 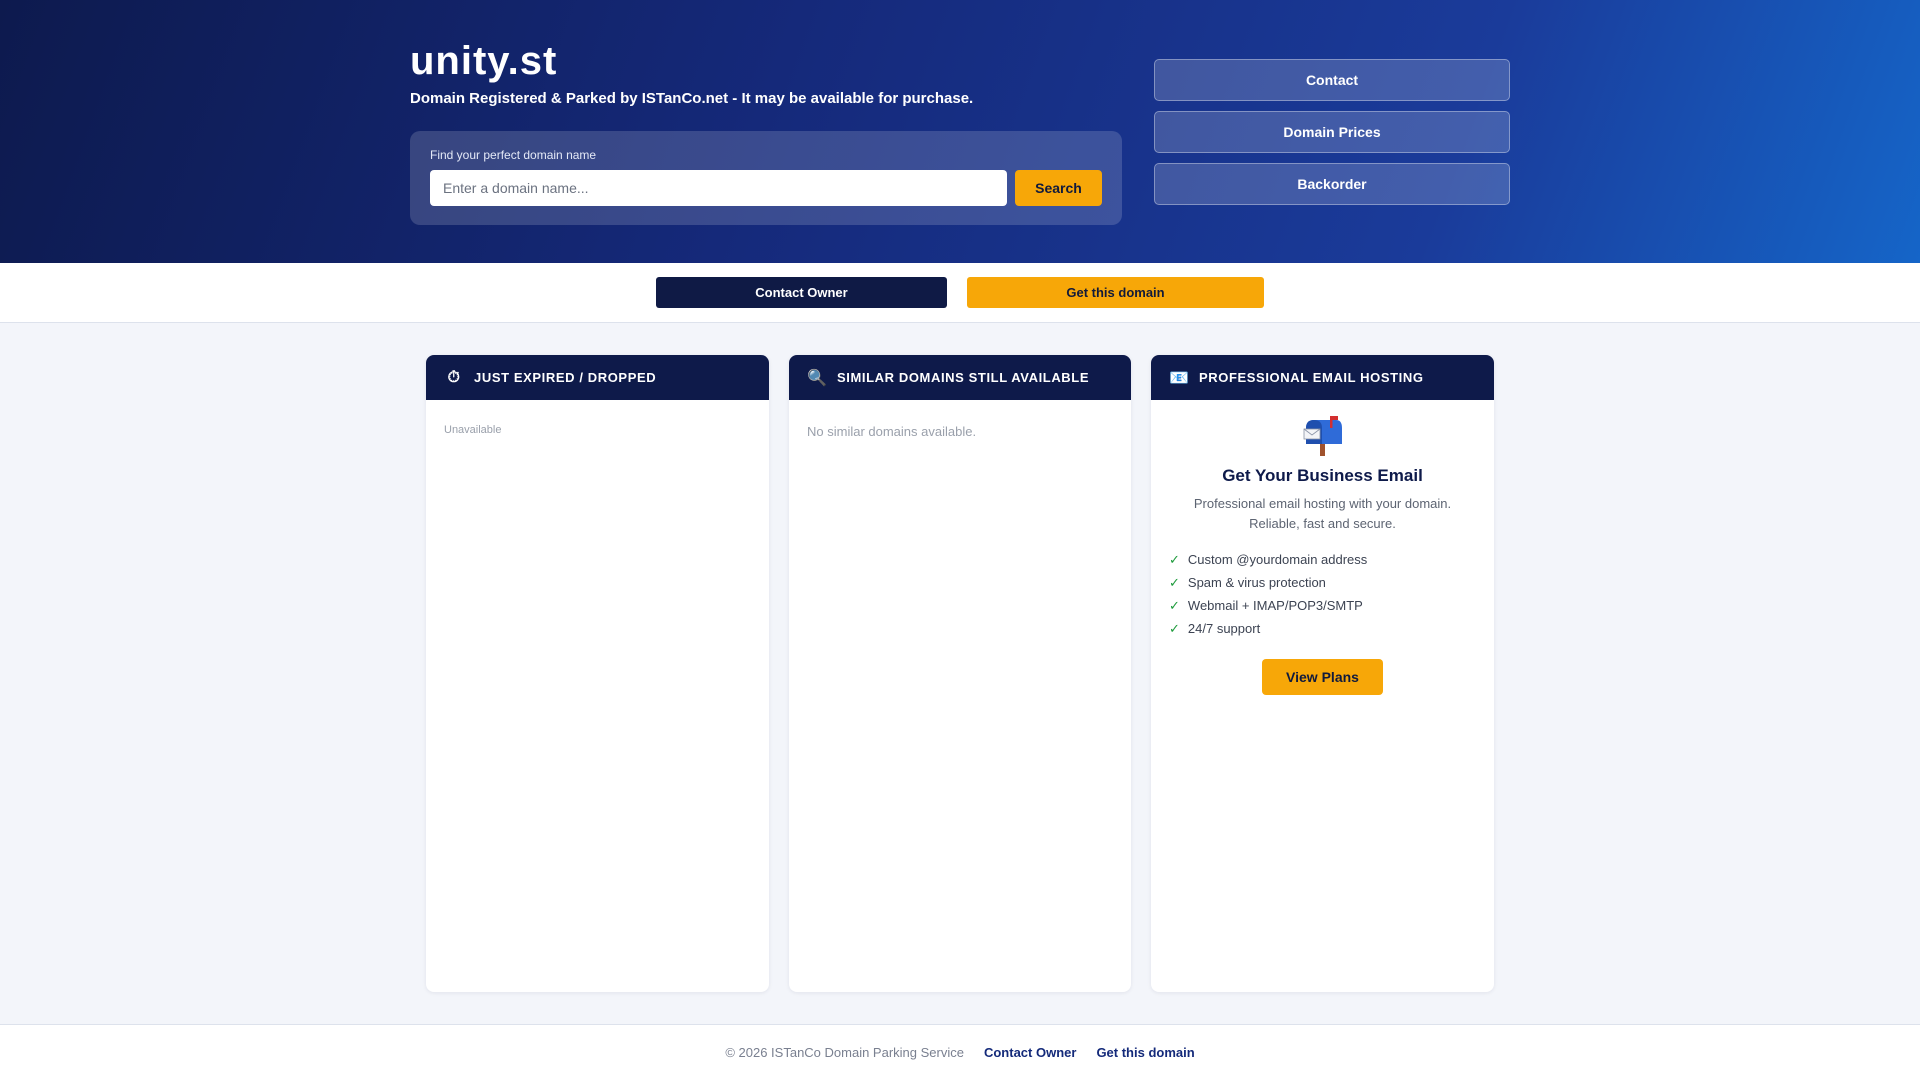 I want to click on card-header: 🔍 SIMILAR DOMAINS STILL AVAILABLE, so click(x=960, y=377).